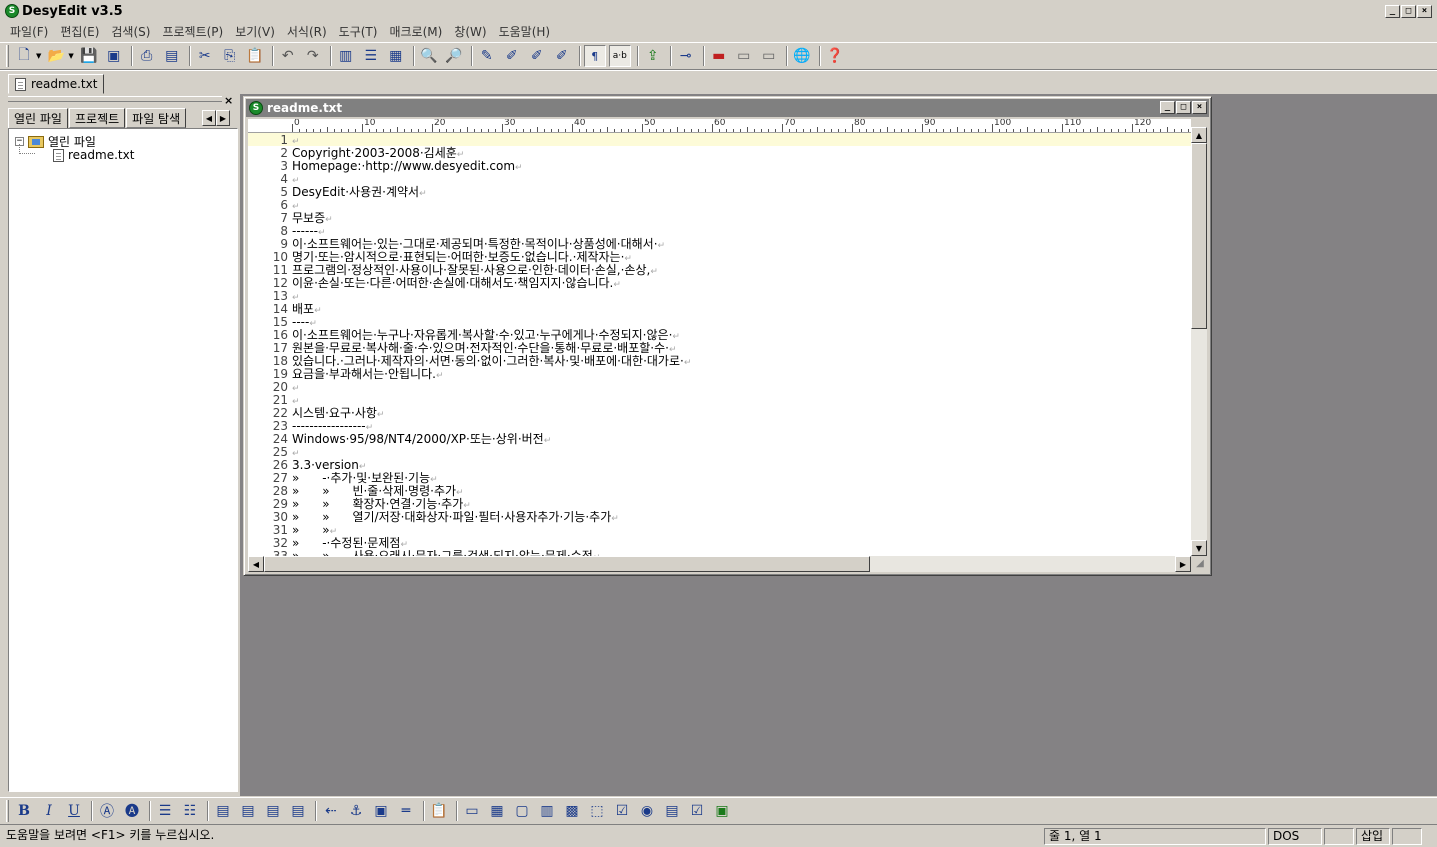 Image resolution: width=1437 pixels, height=847 pixels. What do you see at coordinates (24, 56) in the screenshot?
I see `new-file-icon: 🗋` at bounding box center [24, 56].